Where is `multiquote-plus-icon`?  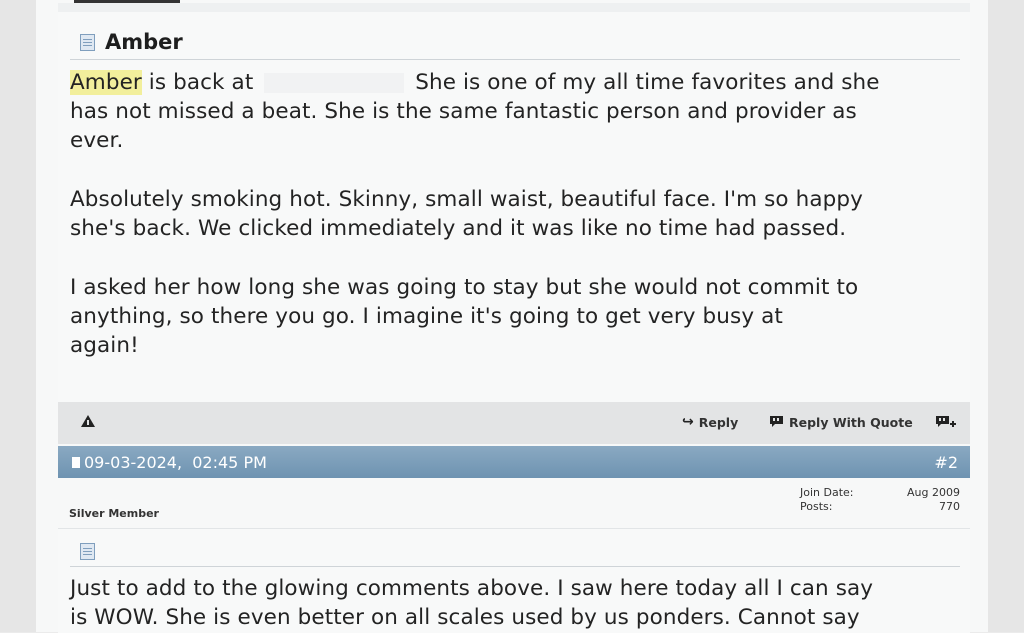
multiquote-plus-icon is located at coordinates (946, 421).